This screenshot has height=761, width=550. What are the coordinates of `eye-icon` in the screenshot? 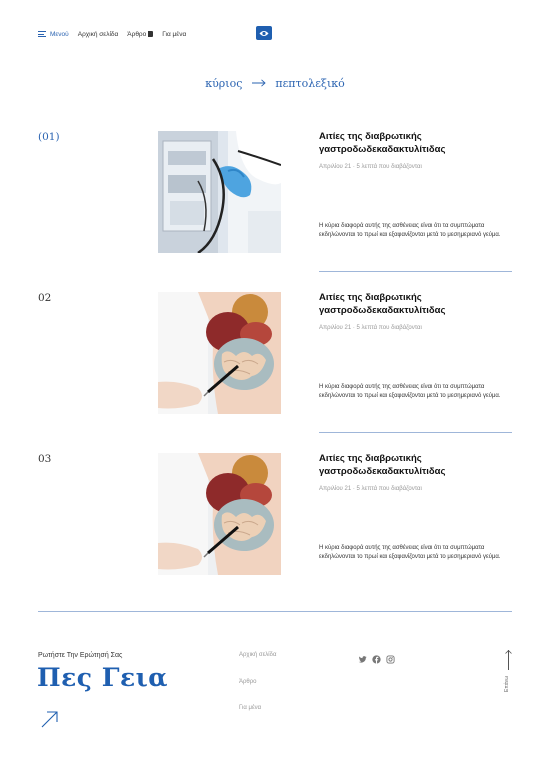 It's located at (264, 33).